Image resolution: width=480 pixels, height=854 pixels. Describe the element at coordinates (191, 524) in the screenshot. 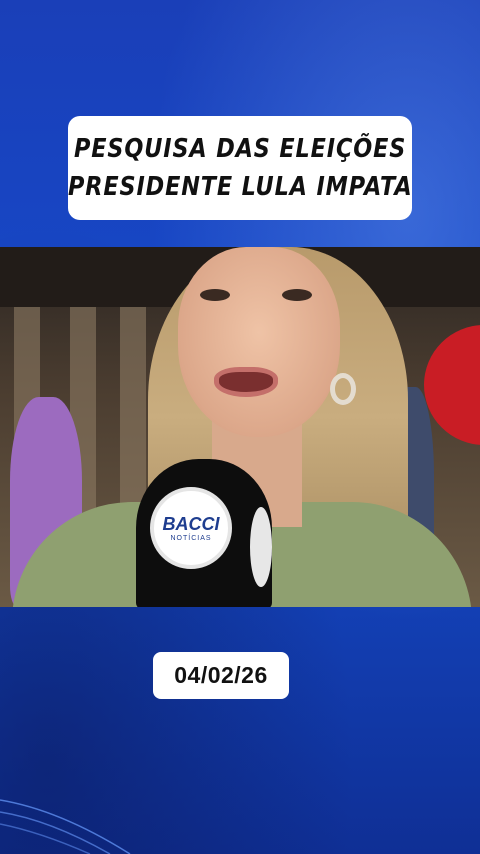

I see `mic-logo-brand: BACCI` at that location.